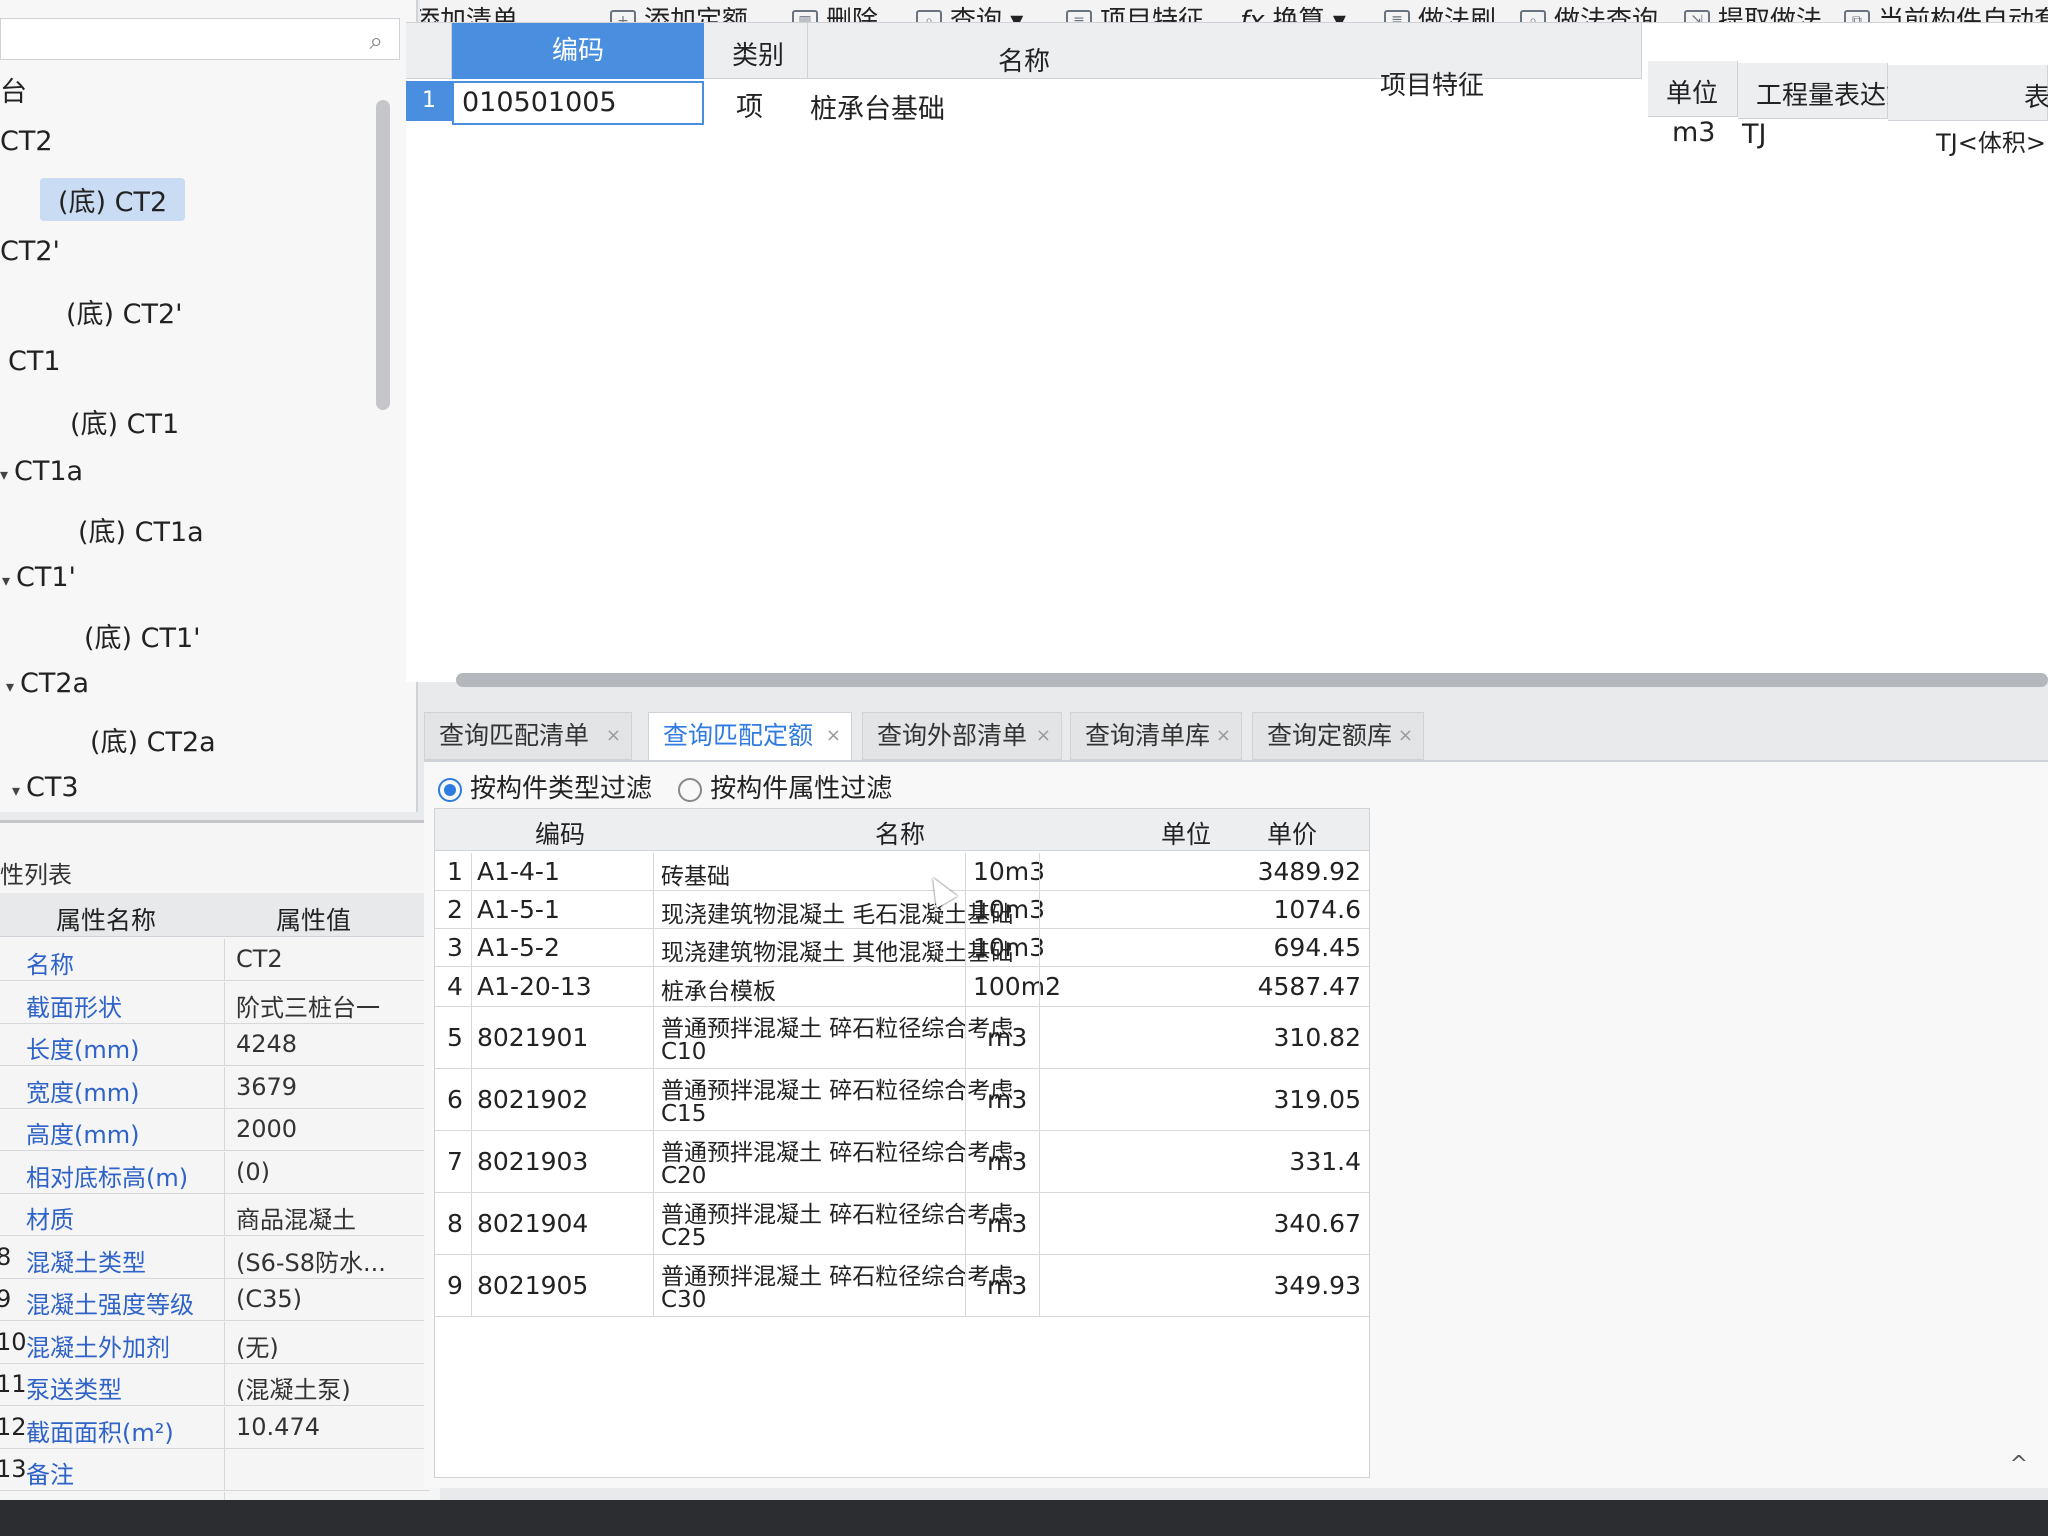  I want to click on quota-row: 3 A1-5-2 现浇建筑物混凝土 其他混凝土基础 10m3 694.45, so click(902, 948).